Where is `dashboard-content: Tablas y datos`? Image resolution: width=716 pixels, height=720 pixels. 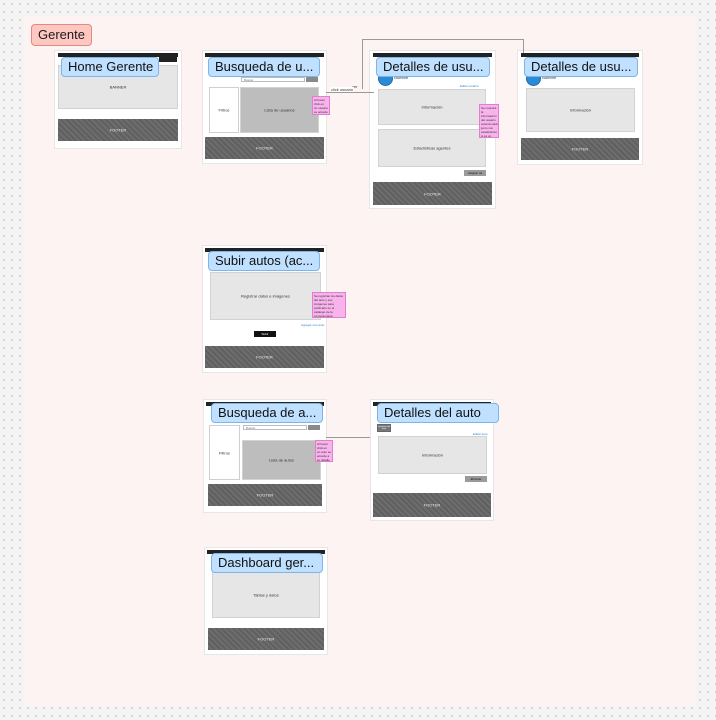
dashboard-content: Tablas y datos is located at coordinates (266, 595).